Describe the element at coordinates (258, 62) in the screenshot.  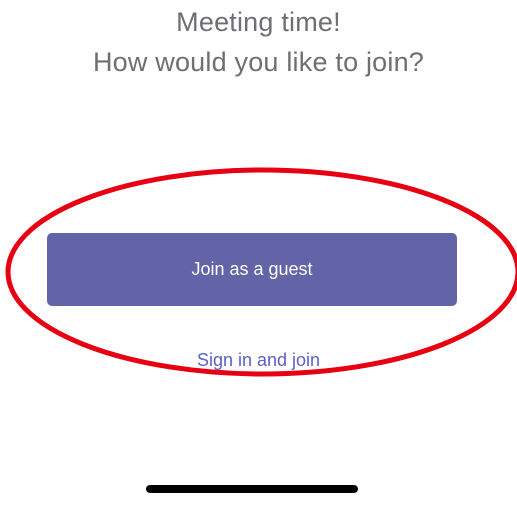
I see `page-subtitle: How would you like to join?` at that location.